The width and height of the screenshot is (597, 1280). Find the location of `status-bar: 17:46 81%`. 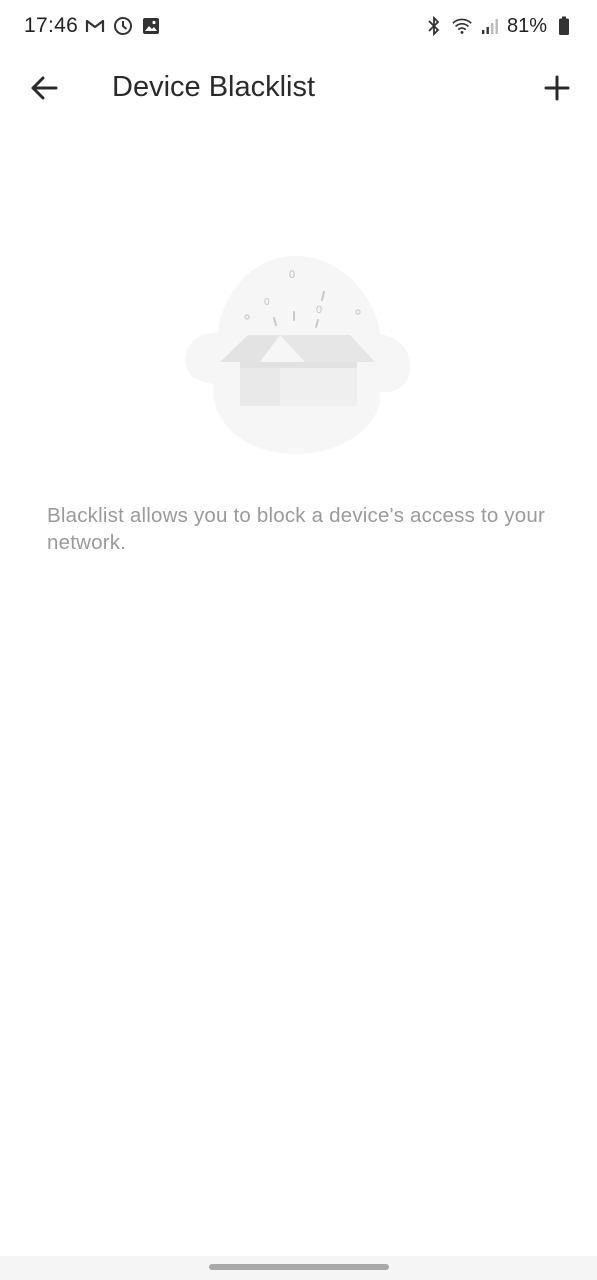

status-bar: 17:46 81% is located at coordinates (298, 26).